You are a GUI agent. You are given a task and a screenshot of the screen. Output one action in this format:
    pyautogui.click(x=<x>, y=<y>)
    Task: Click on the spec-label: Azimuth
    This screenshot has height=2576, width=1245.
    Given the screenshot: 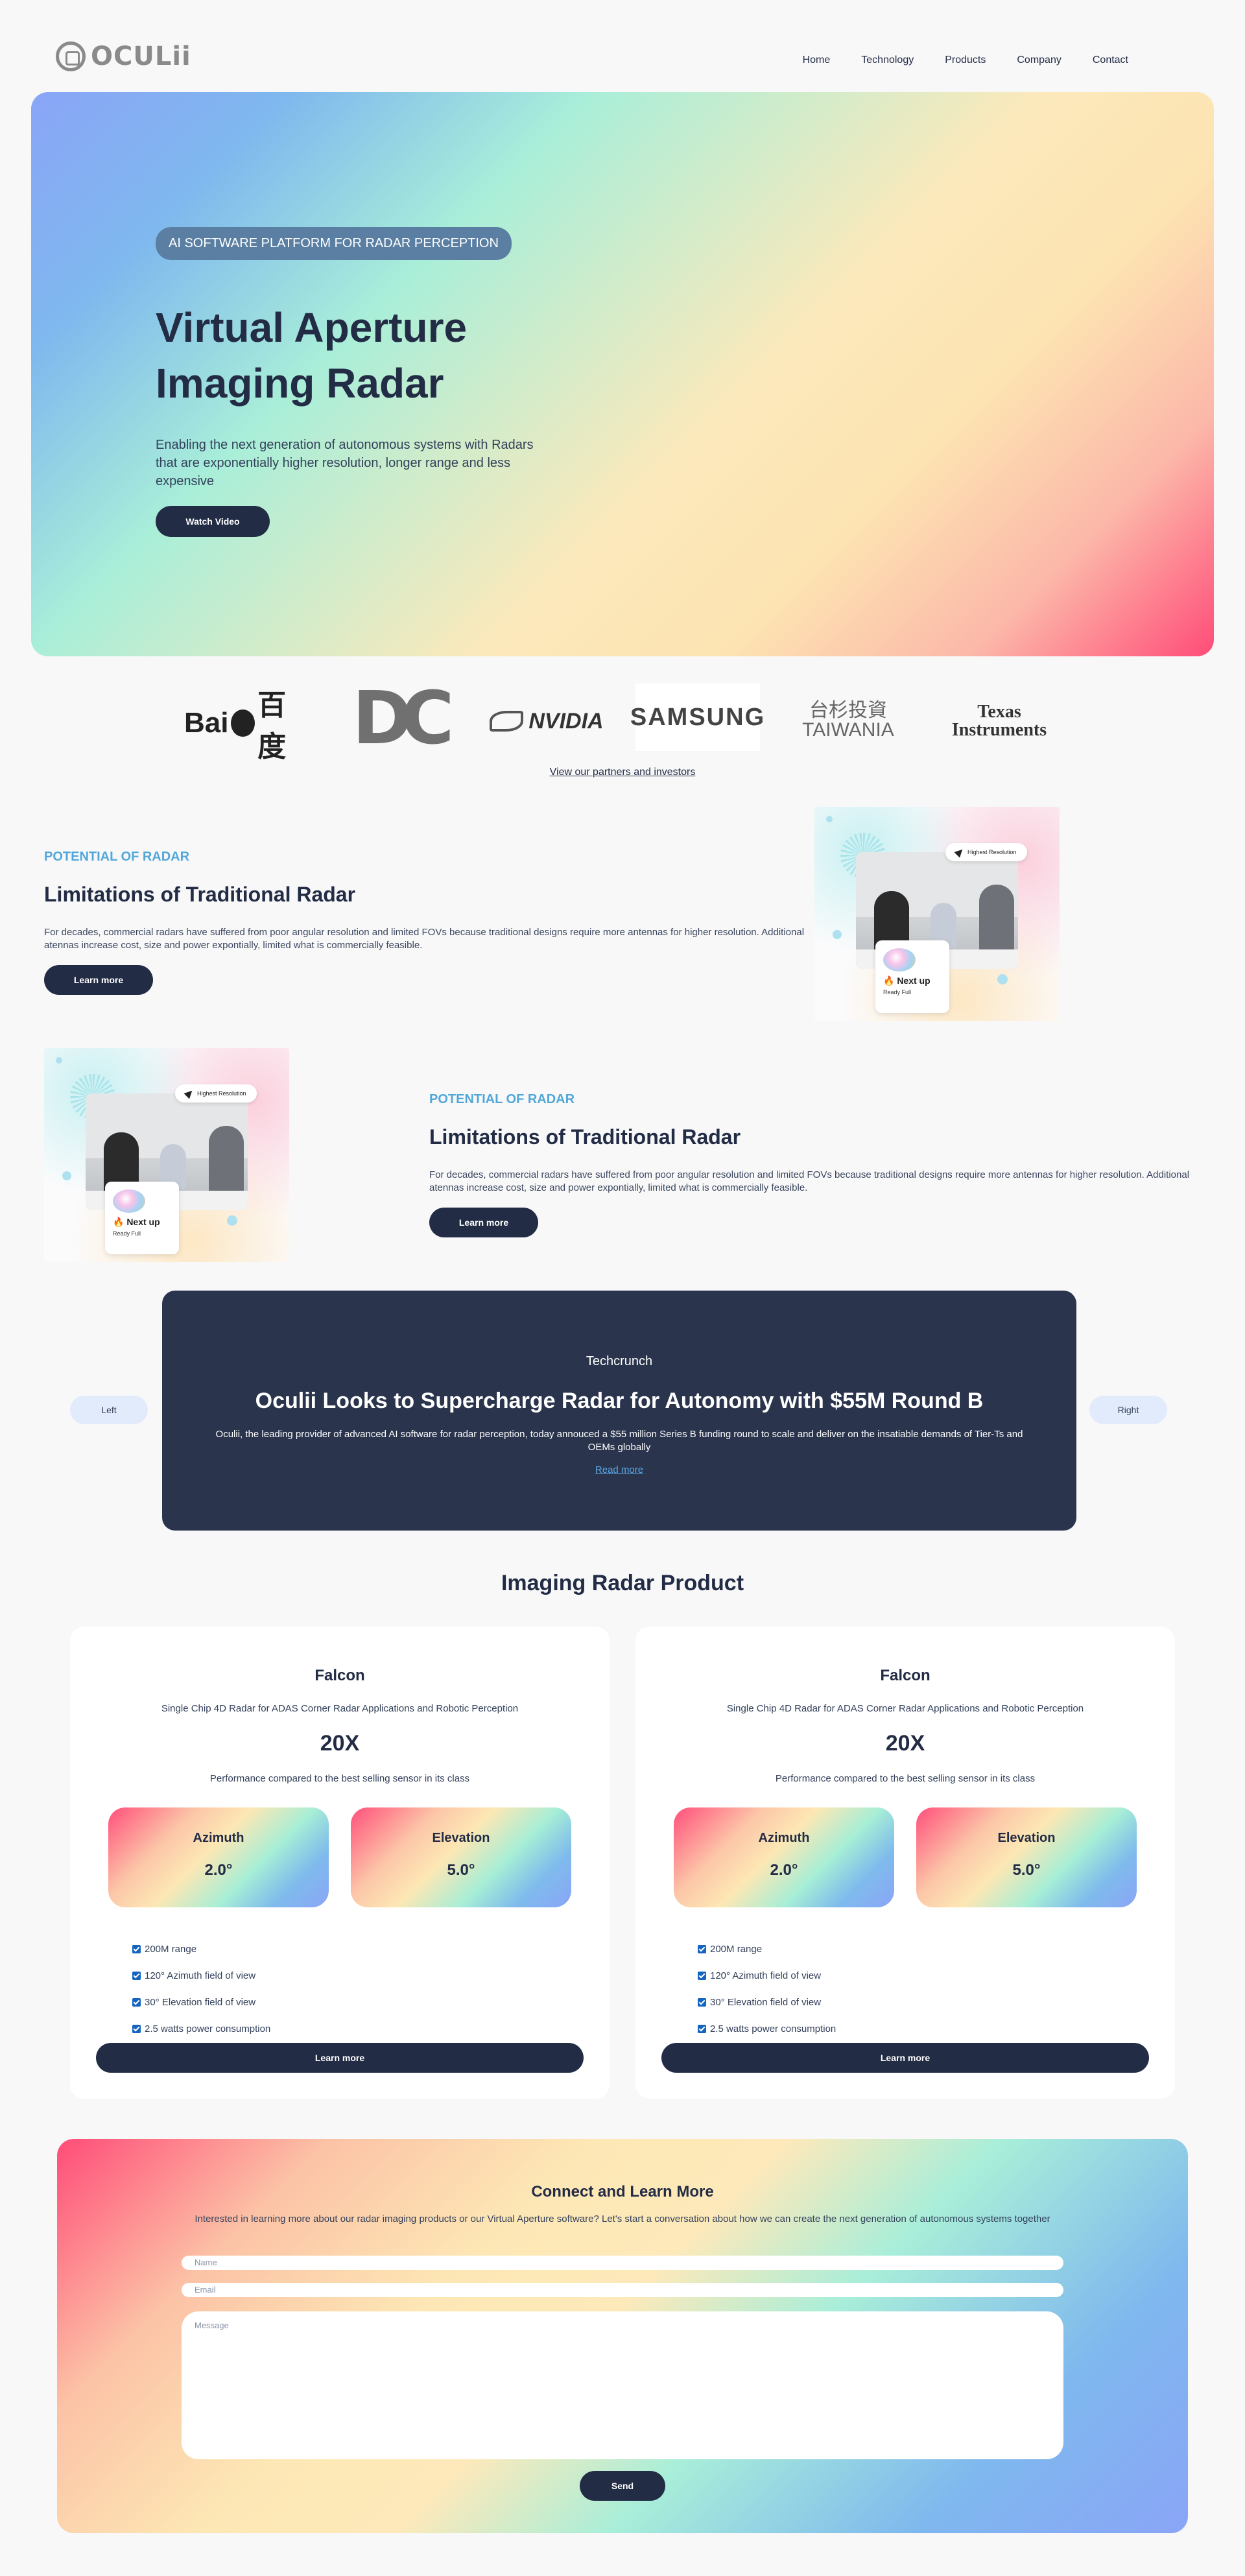 What is the action you would take?
    pyautogui.click(x=219, y=1838)
    